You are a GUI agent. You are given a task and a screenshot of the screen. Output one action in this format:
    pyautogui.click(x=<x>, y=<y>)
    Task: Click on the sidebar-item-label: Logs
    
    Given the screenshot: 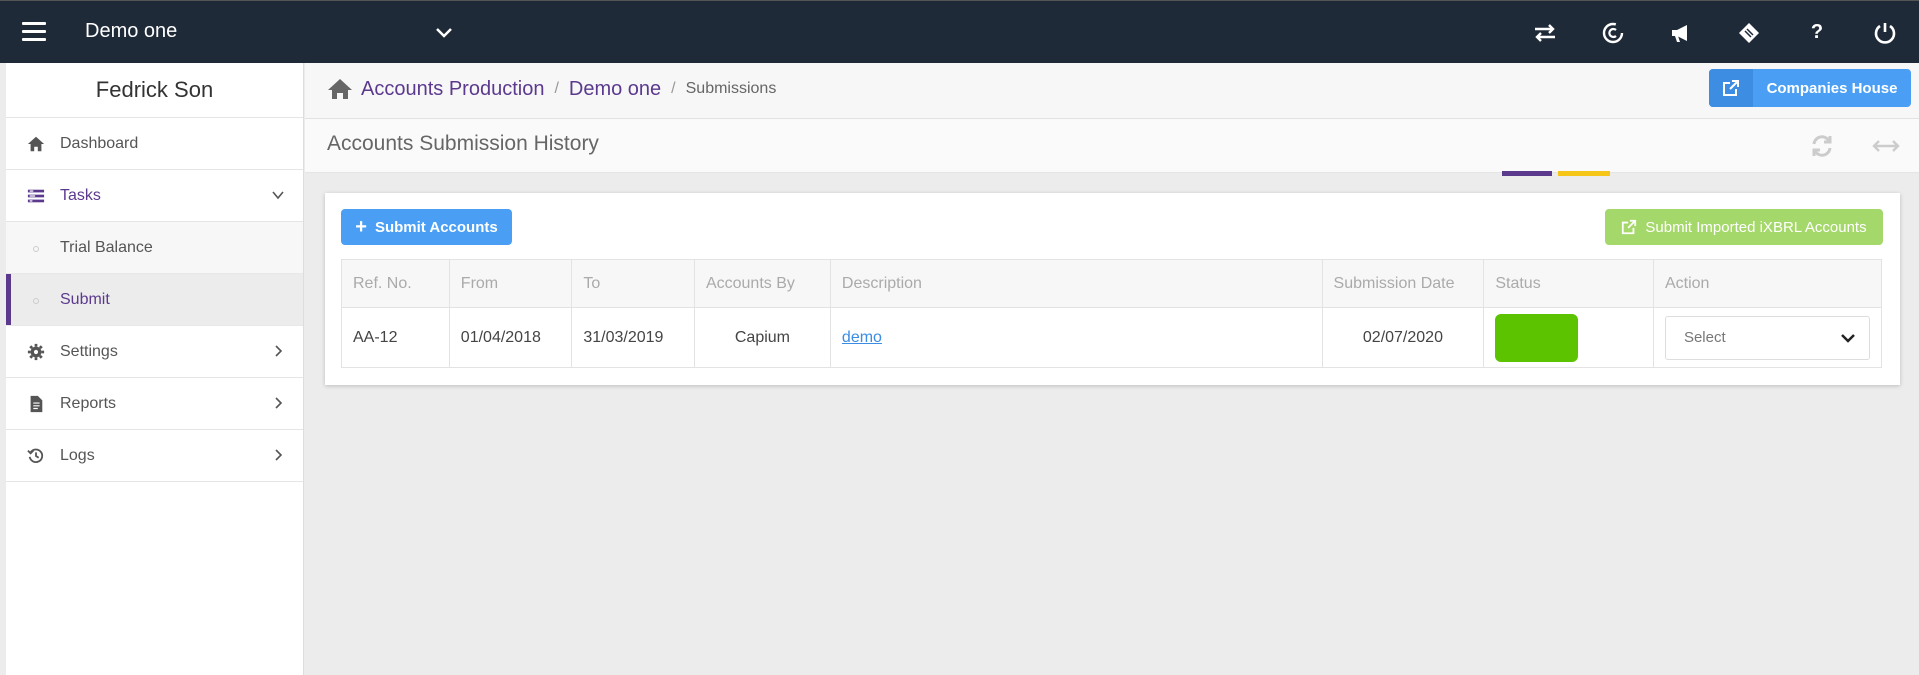 What is the action you would take?
    pyautogui.click(x=77, y=455)
    